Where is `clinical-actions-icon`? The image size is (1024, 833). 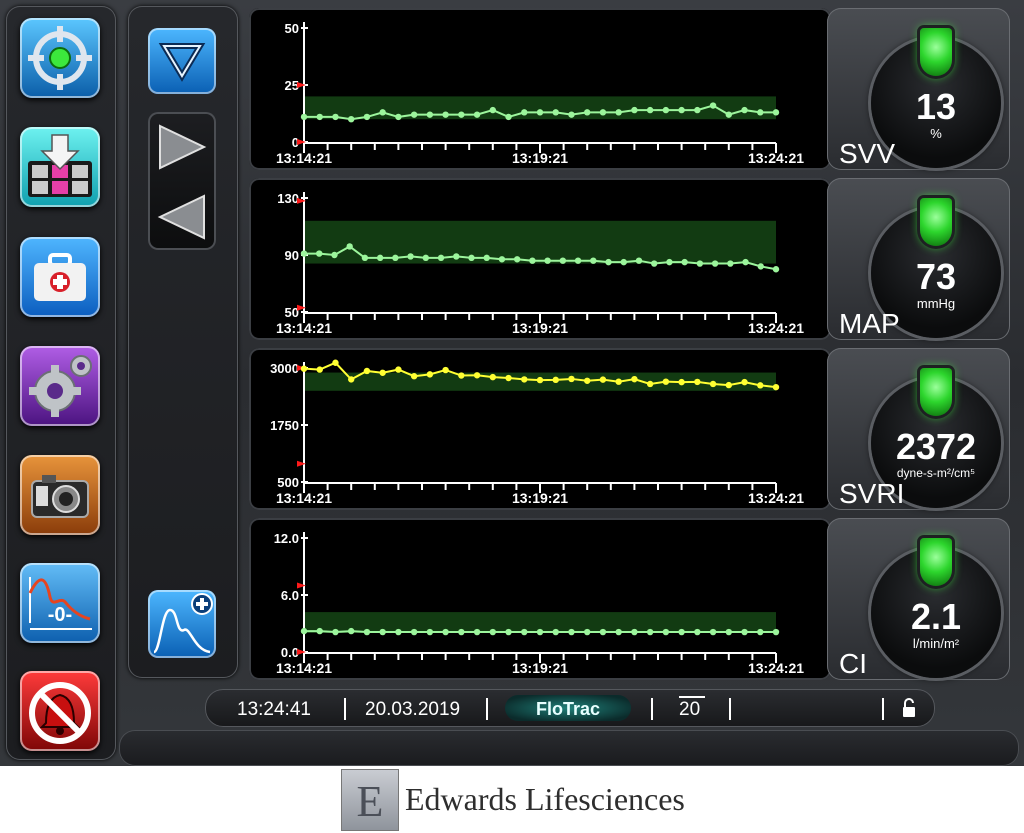
clinical-actions-icon is located at coordinates (60, 277).